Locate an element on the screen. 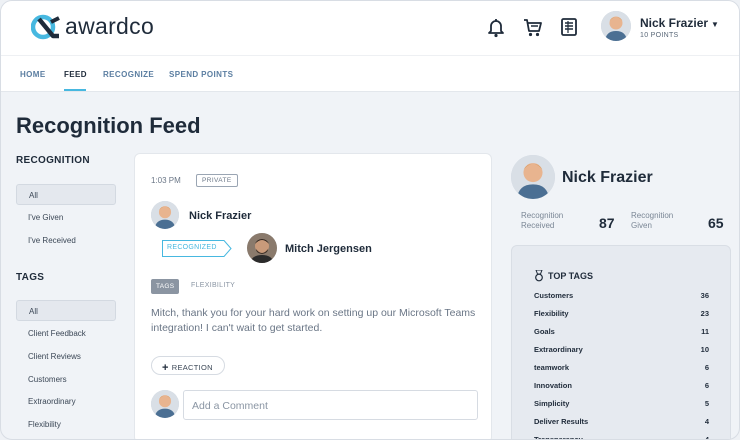  top-tag-row: Goals 11 is located at coordinates (621, 334).